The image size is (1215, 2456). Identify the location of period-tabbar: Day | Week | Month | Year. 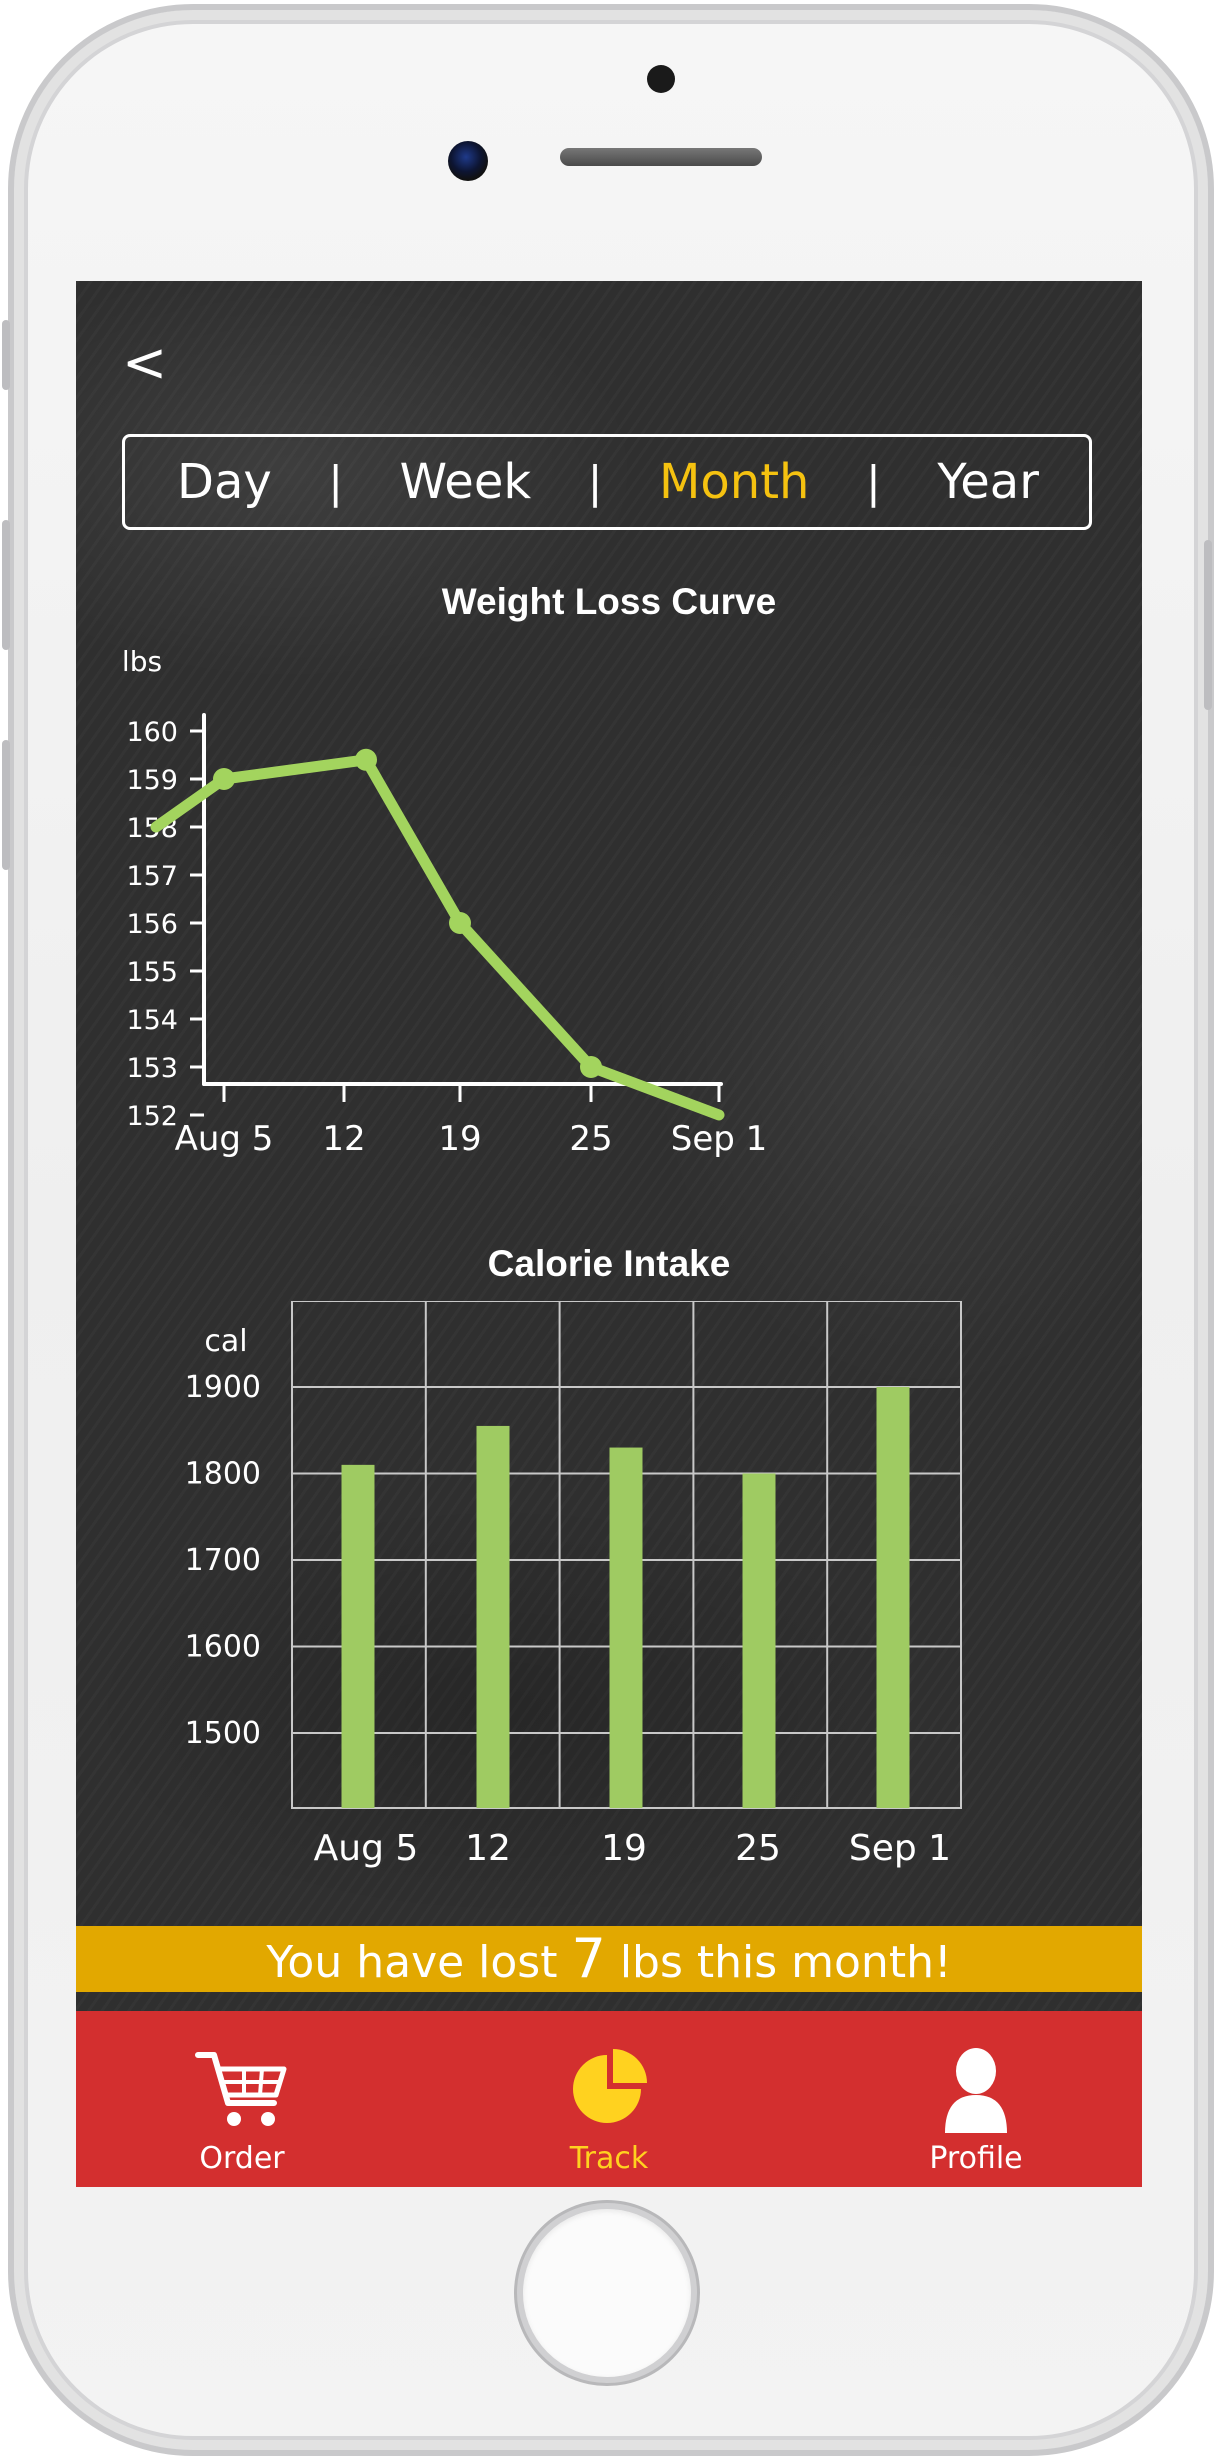
(607, 482).